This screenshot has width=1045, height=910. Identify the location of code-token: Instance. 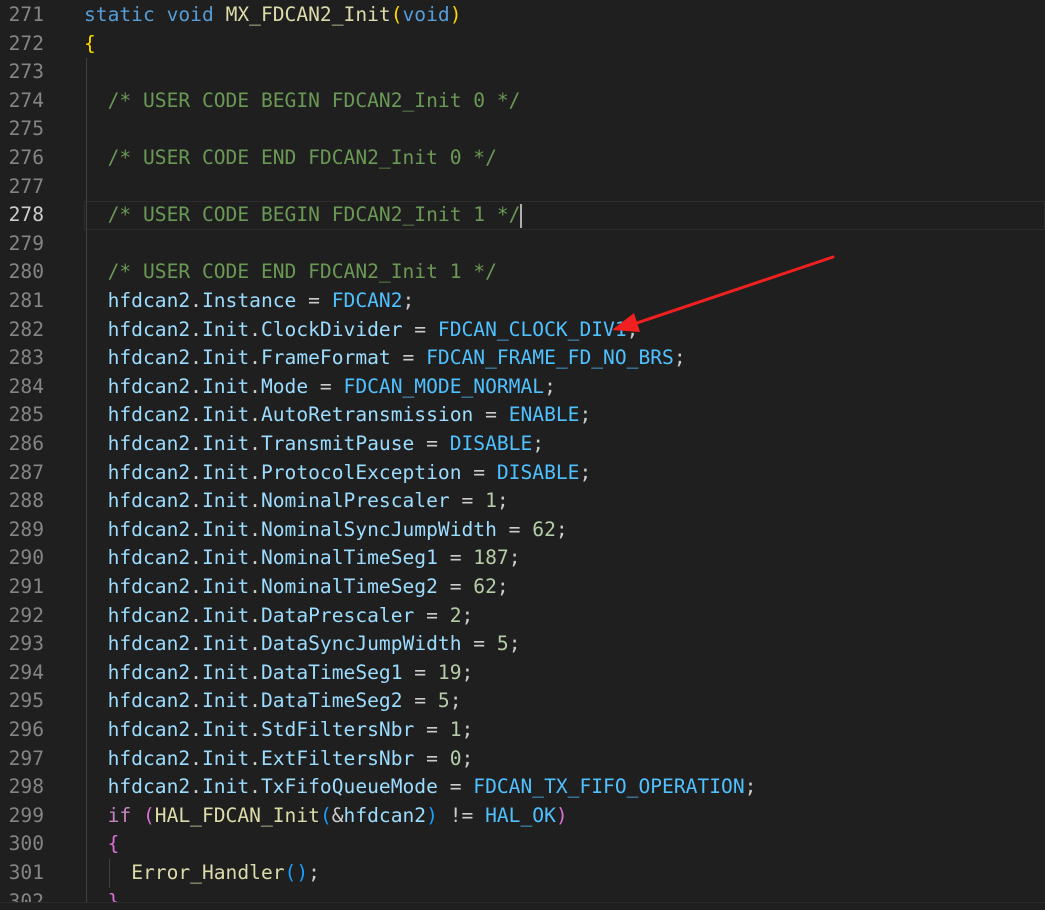
(249, 300).